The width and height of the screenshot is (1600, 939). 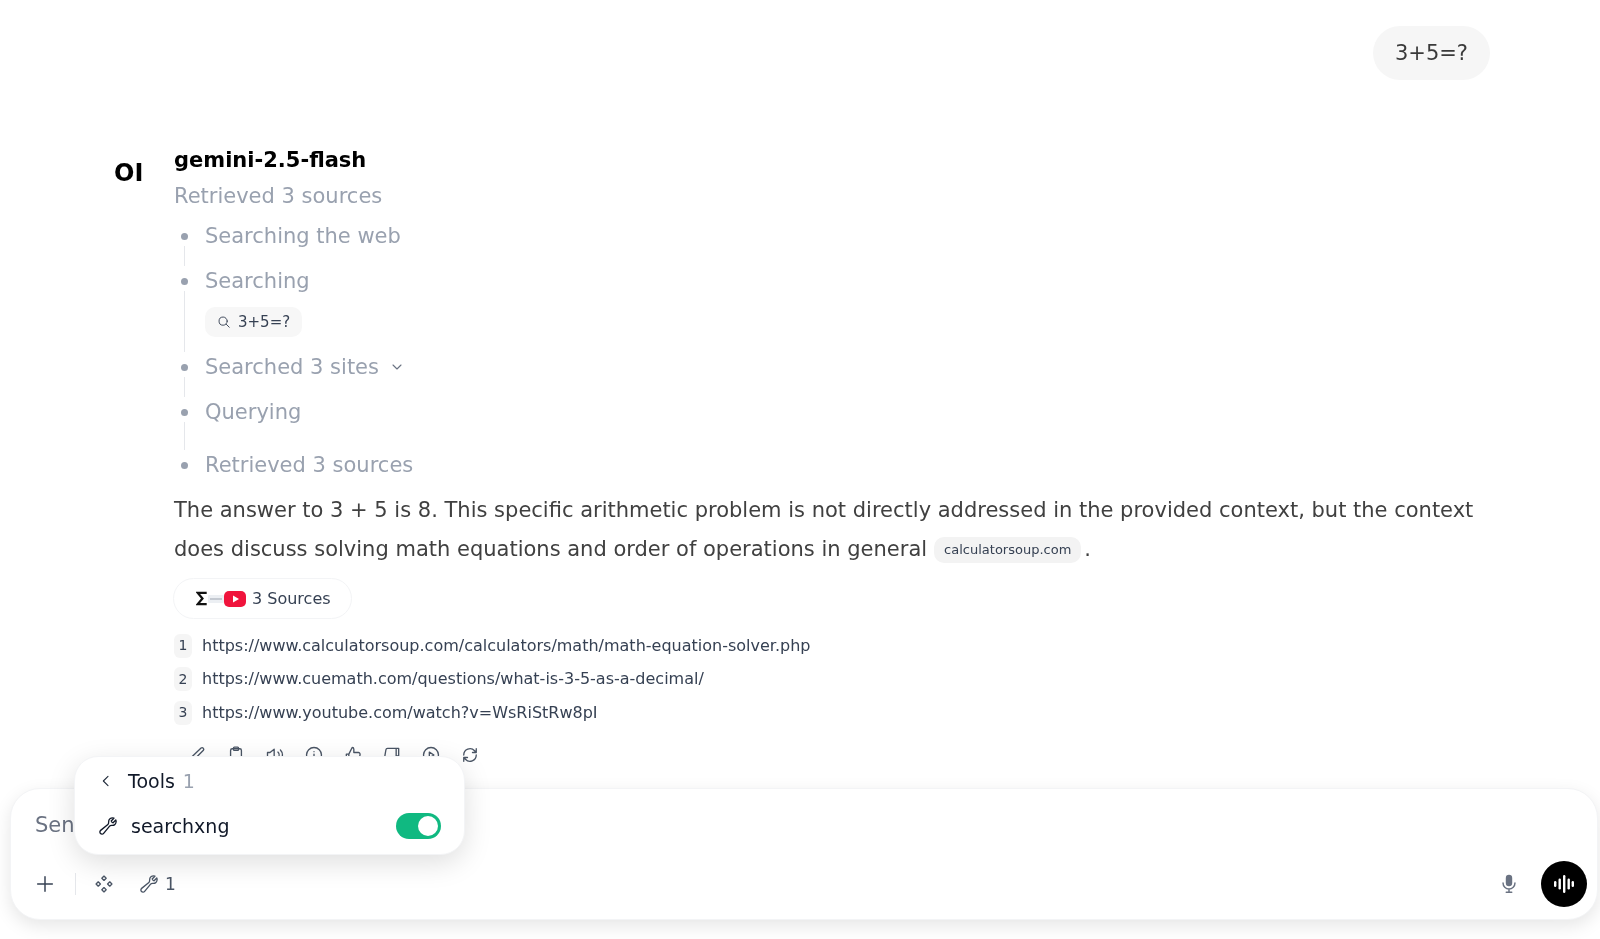 What do you see at coordinates (235, 598) in the screenshot?
I see `video-play-icon` at bounding box center [235, 598].